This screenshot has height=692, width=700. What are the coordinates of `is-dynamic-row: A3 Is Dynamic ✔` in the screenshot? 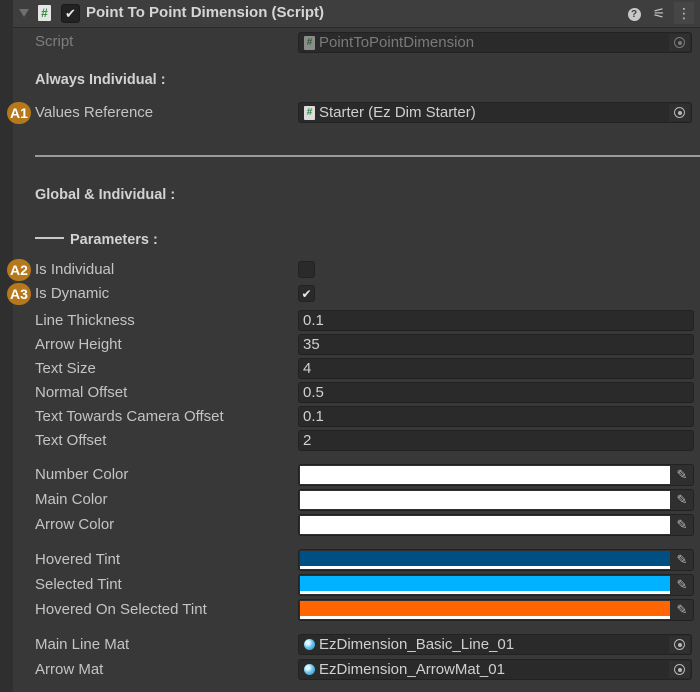 It's located at (350, 294).